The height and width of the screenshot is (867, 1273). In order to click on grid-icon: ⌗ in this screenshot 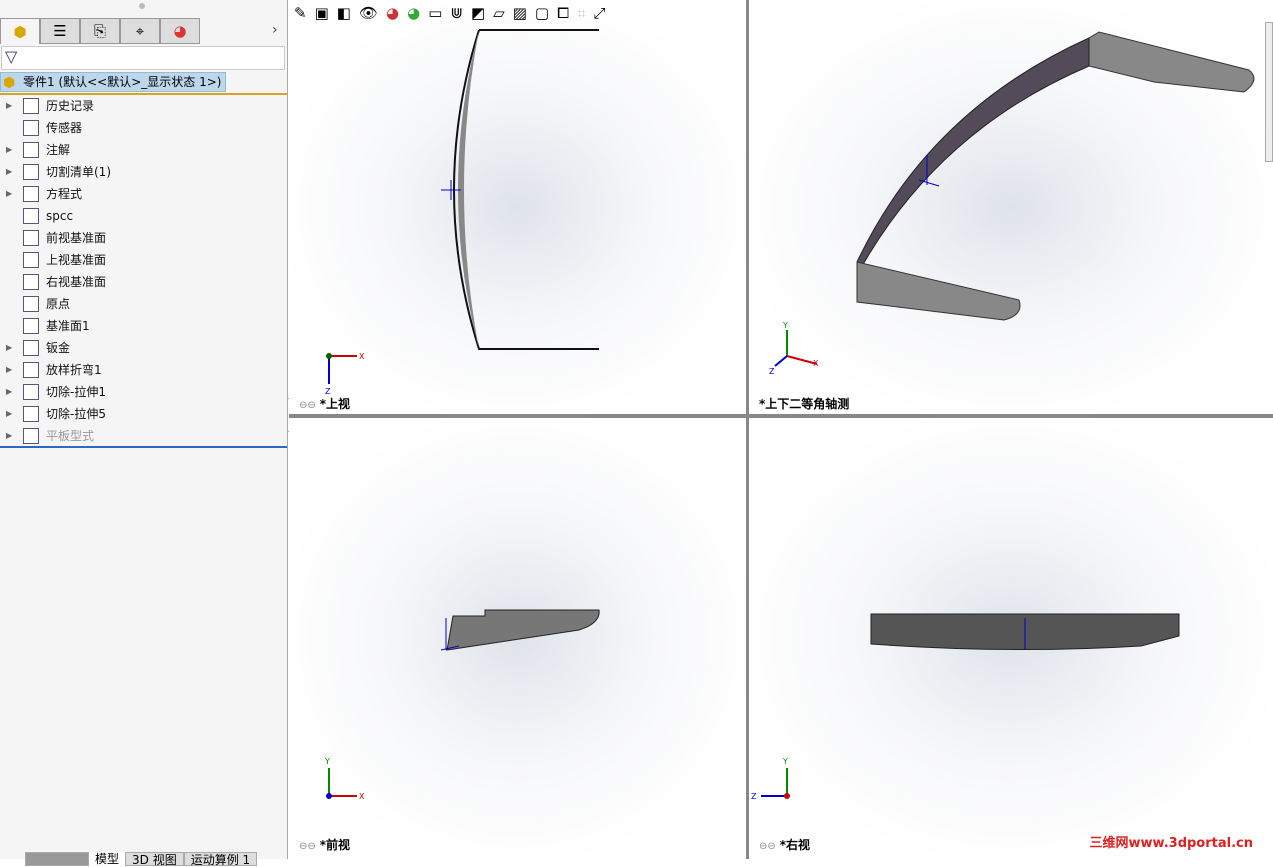, I will do `click(581, 13)`.